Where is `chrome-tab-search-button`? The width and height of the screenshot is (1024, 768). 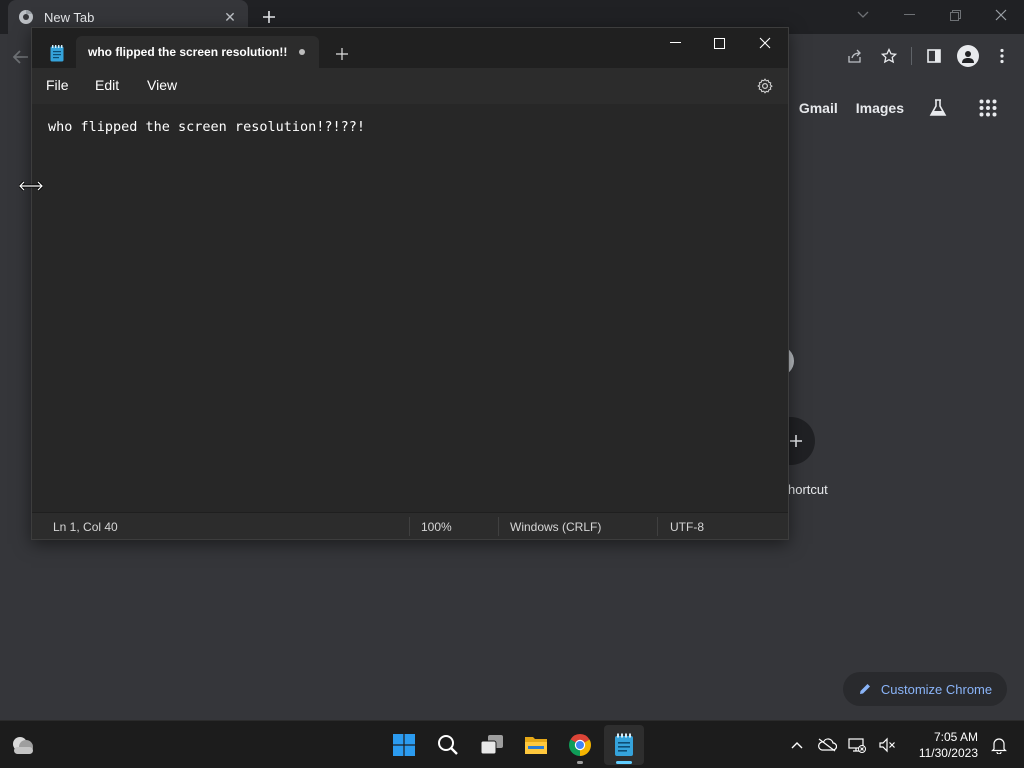
chrome-tab-search-button is located at coordinates (863, 15).